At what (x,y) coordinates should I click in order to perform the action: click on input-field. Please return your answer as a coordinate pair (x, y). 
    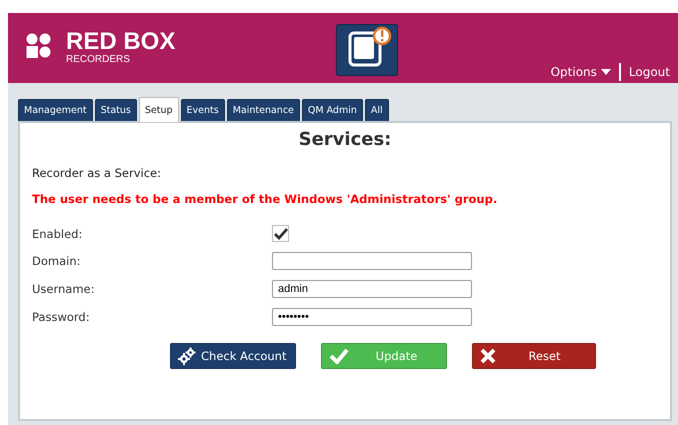
    Looking at the image, I should click on (372, 261).